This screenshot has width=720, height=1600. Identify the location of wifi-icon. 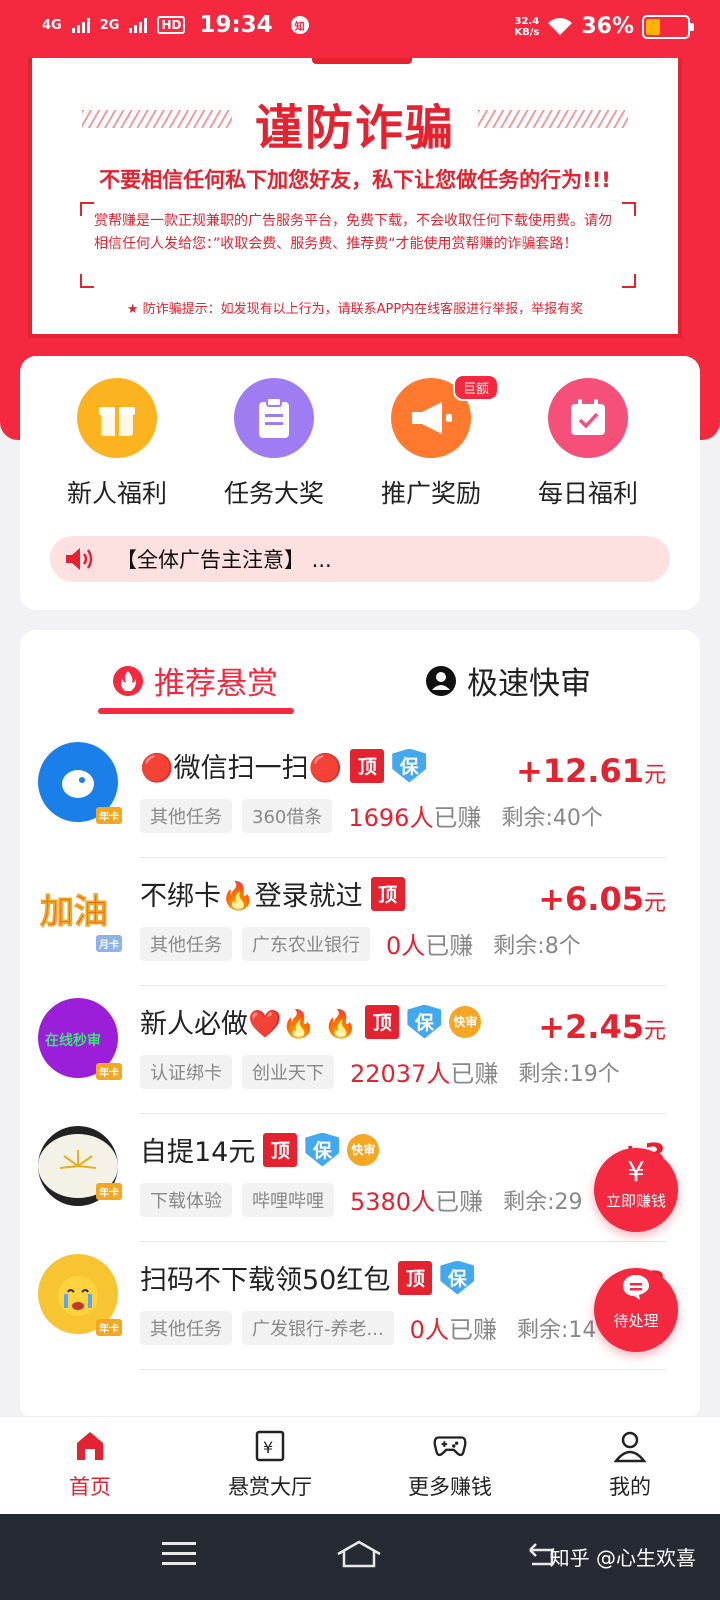
(560, 26).